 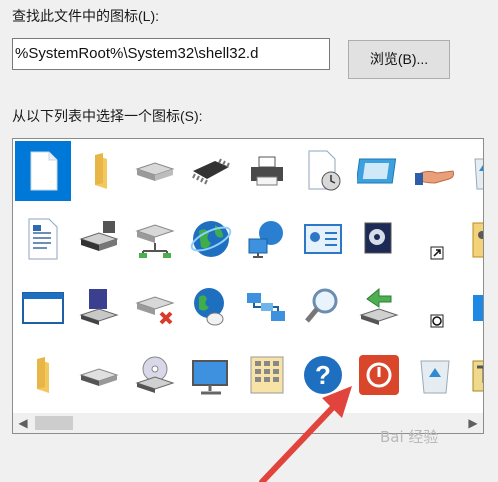 I want to click on clock-document-icon, so click(x=324, y=170).